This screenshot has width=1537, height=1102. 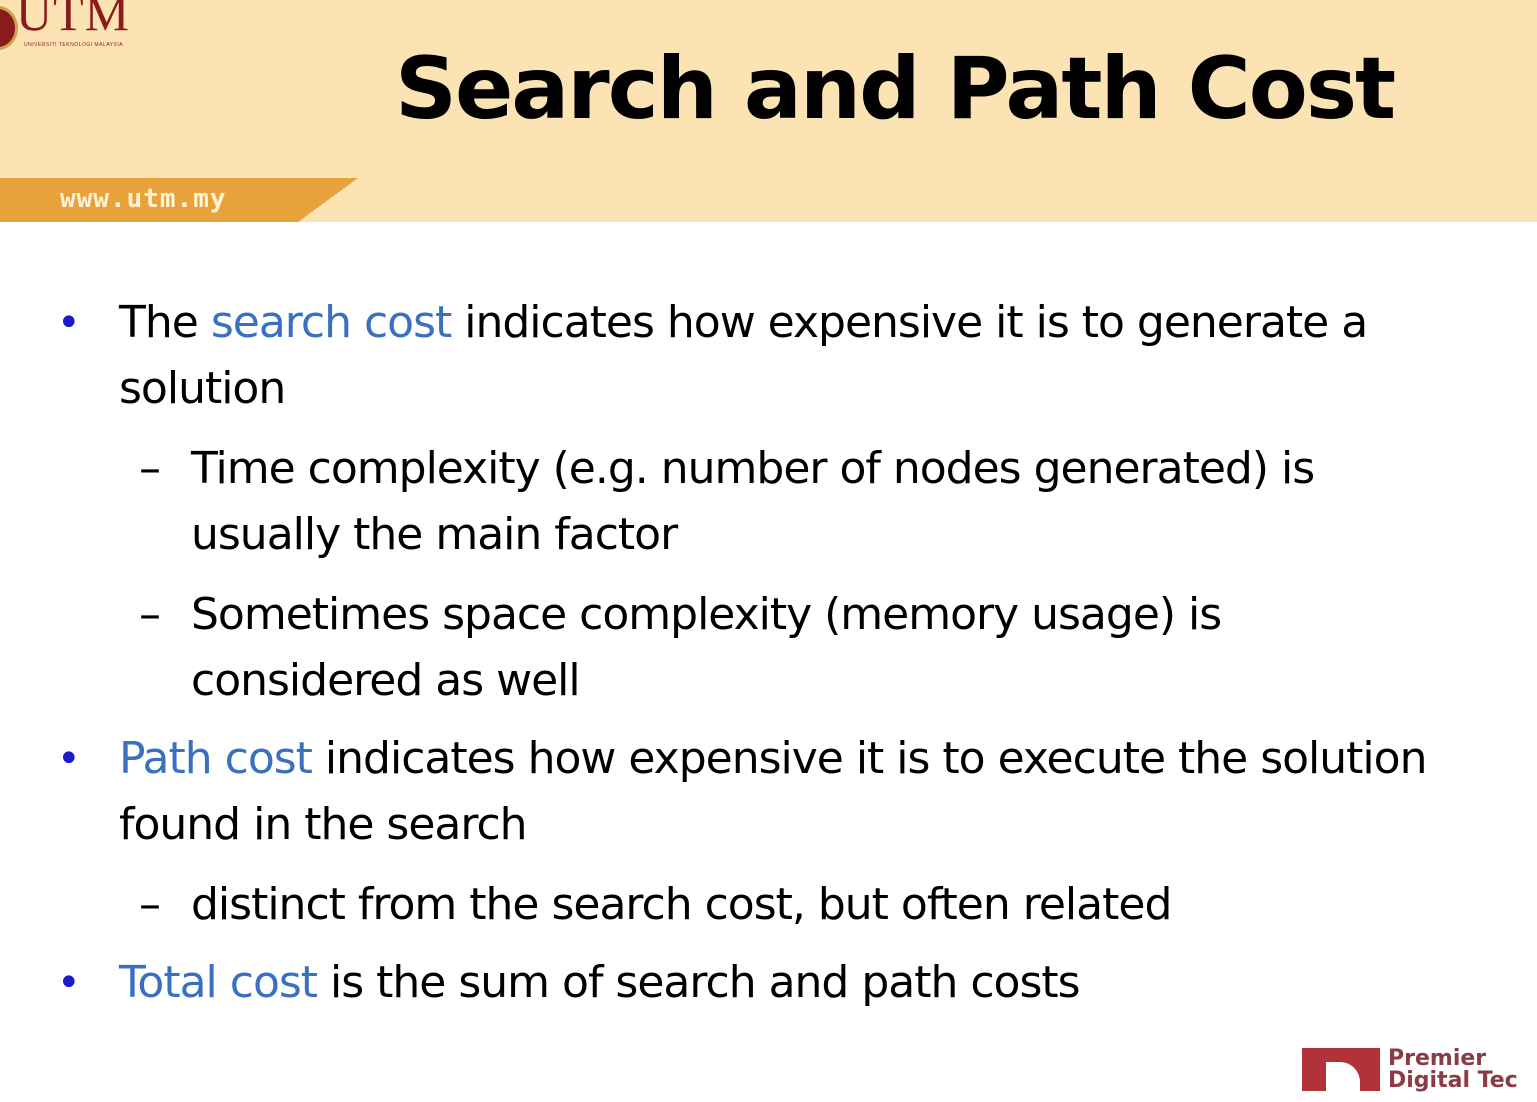 I want to click on term-path-cost: Path cost, so click(x=216, y=758).